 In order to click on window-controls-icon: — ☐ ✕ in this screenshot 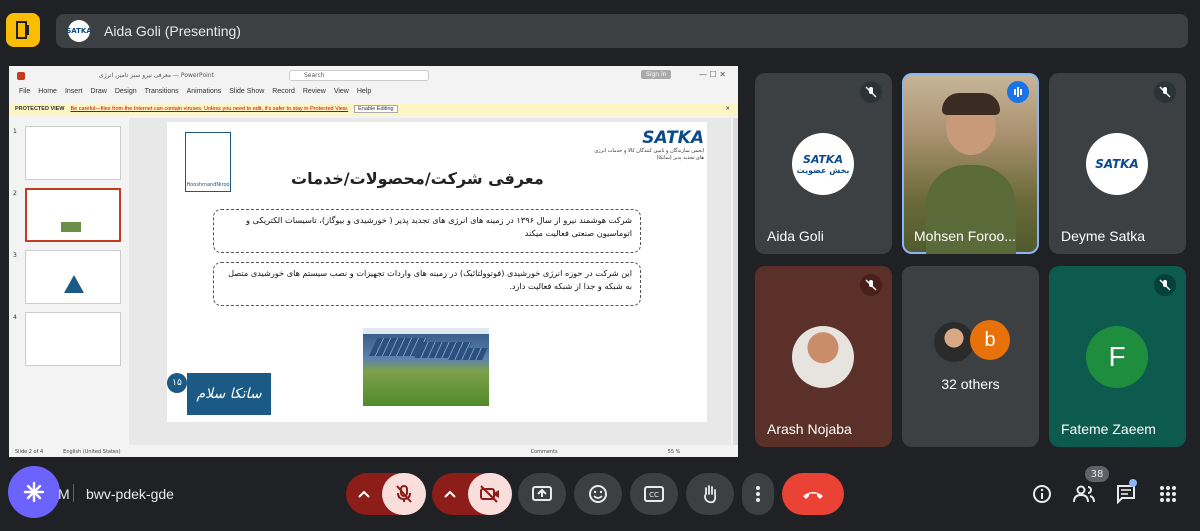, I will do `click(712, 74)`.